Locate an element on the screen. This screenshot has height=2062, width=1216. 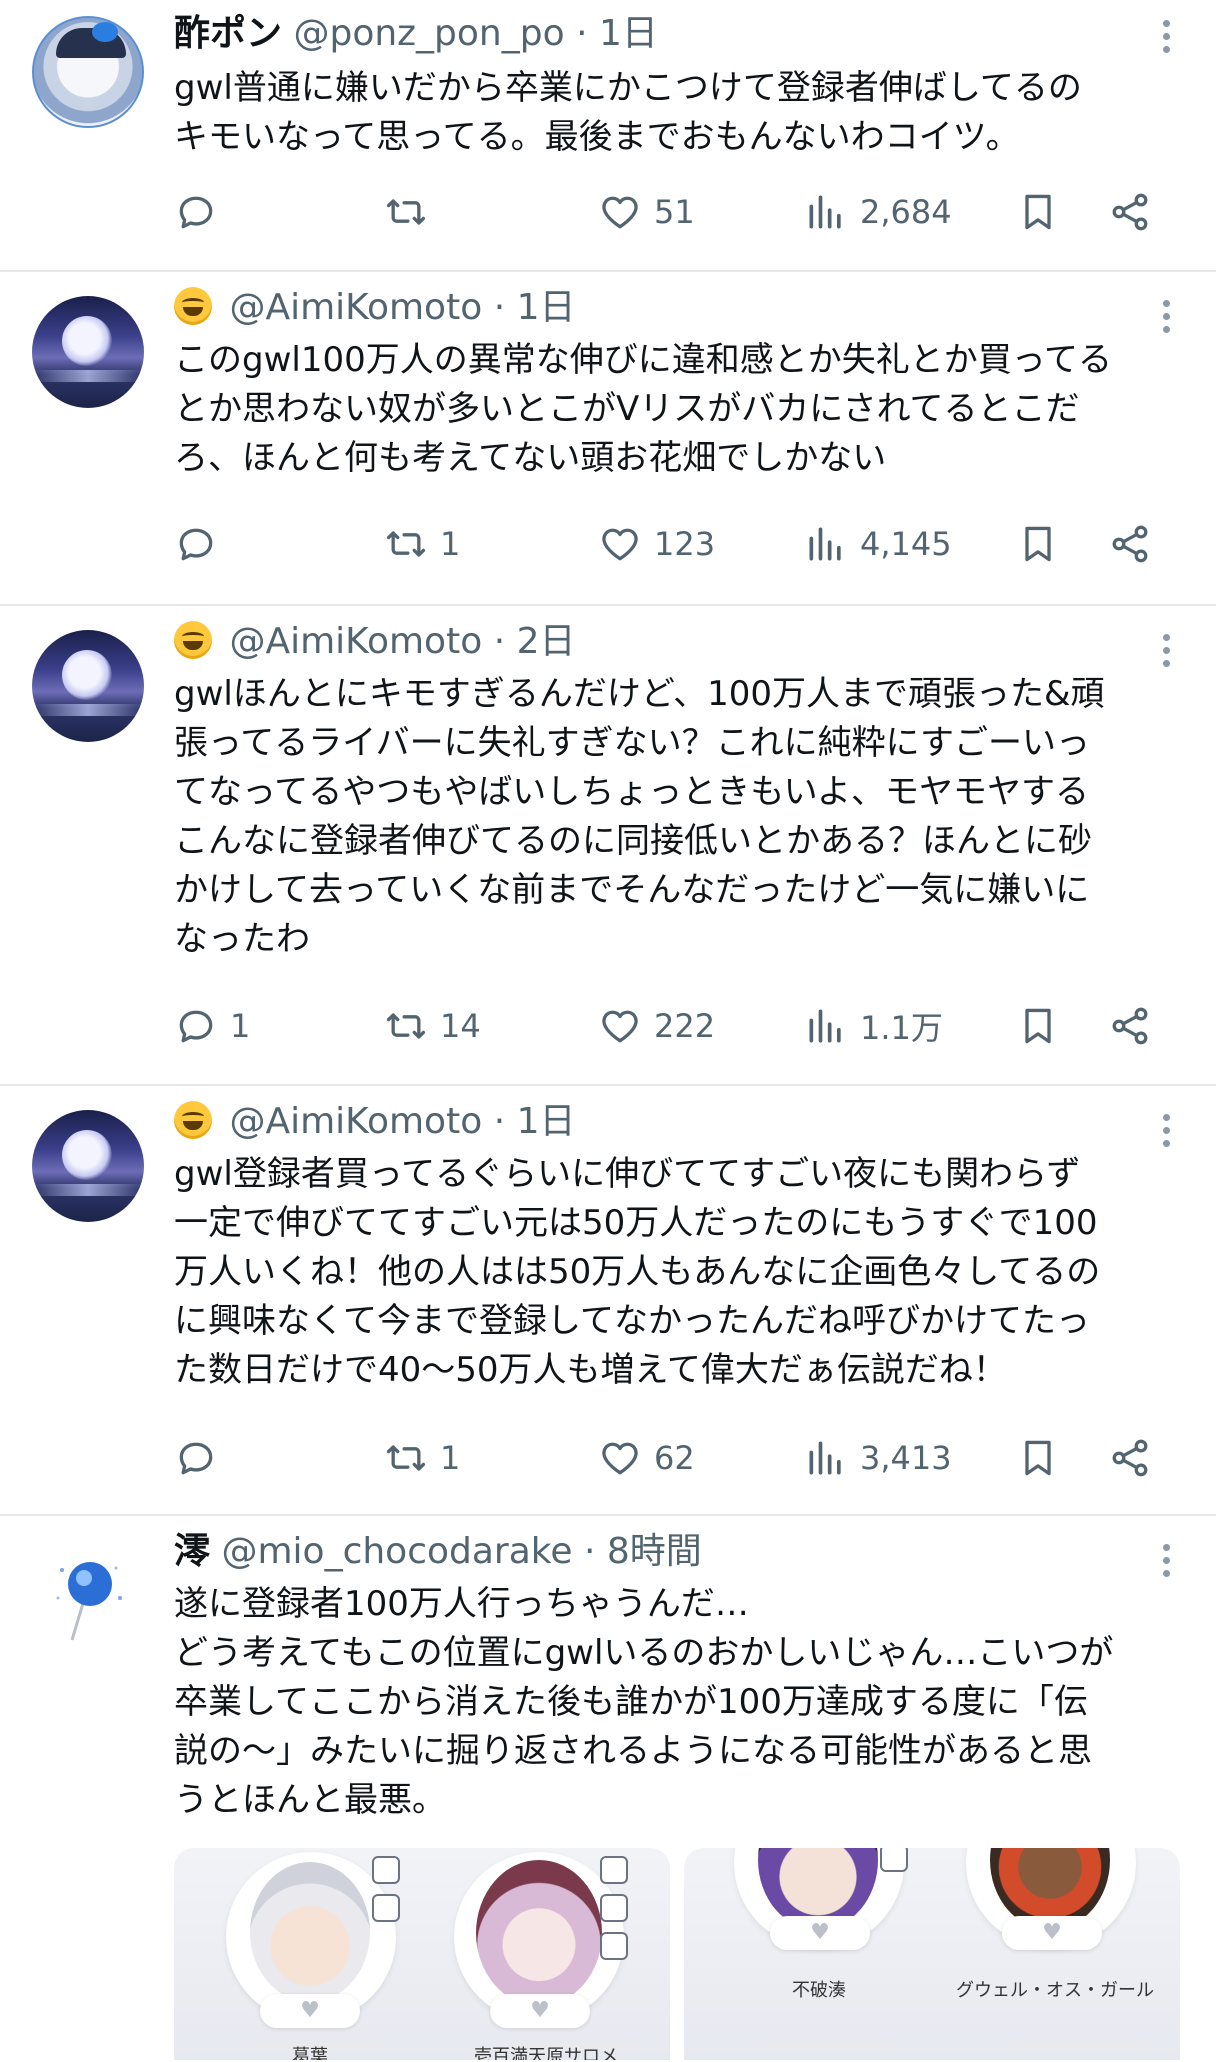
tweet-header: @AimiKomoto · 2日 is located at coordinates (375, 642).